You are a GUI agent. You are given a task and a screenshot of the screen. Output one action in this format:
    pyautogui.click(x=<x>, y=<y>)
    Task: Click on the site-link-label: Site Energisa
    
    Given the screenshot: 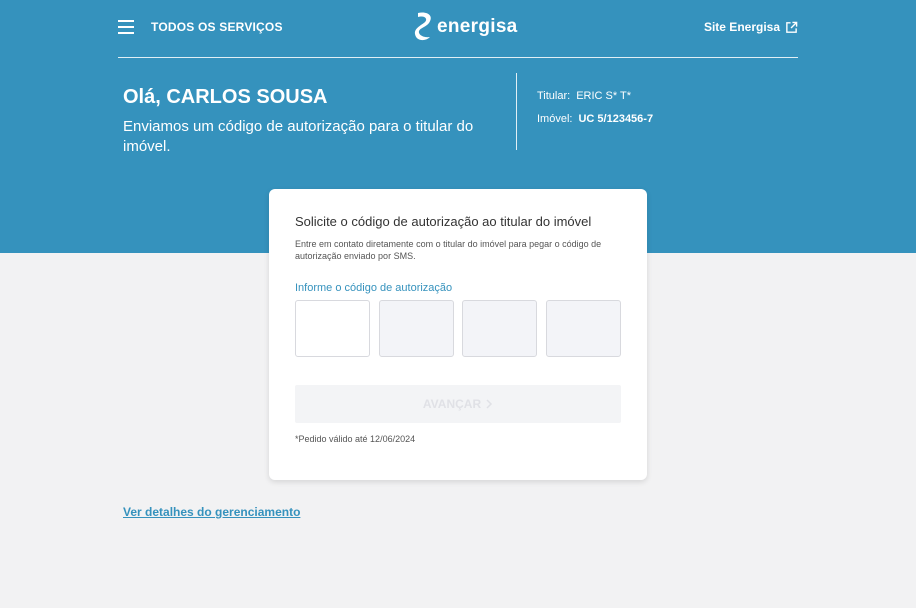 What is the action you would take?
    pyautogui.click(x=741, y=27)
    